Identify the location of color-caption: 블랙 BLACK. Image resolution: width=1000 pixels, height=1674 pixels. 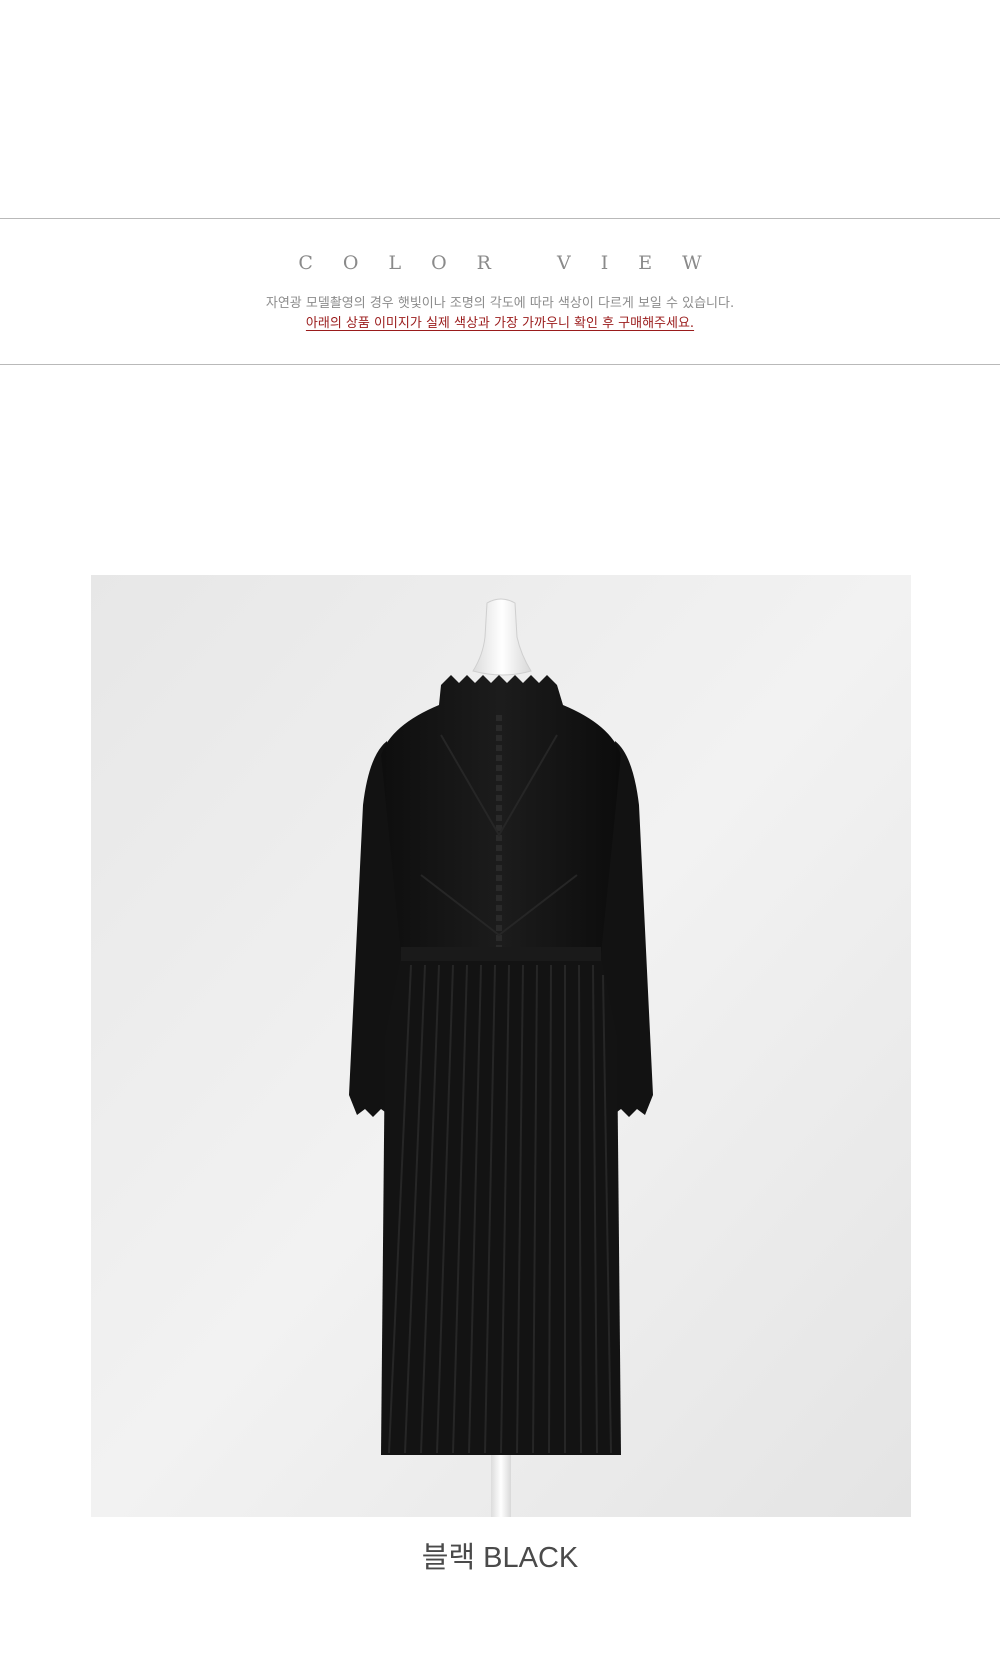
(500, 1558).